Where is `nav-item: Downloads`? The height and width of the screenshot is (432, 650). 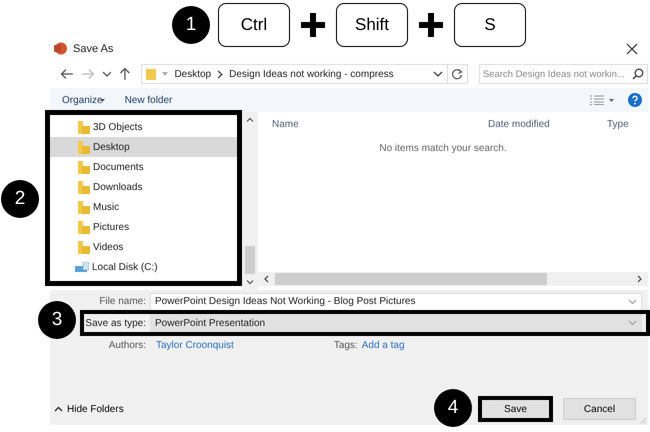
nav-item: Downloads is located at coordinates (146, 187).